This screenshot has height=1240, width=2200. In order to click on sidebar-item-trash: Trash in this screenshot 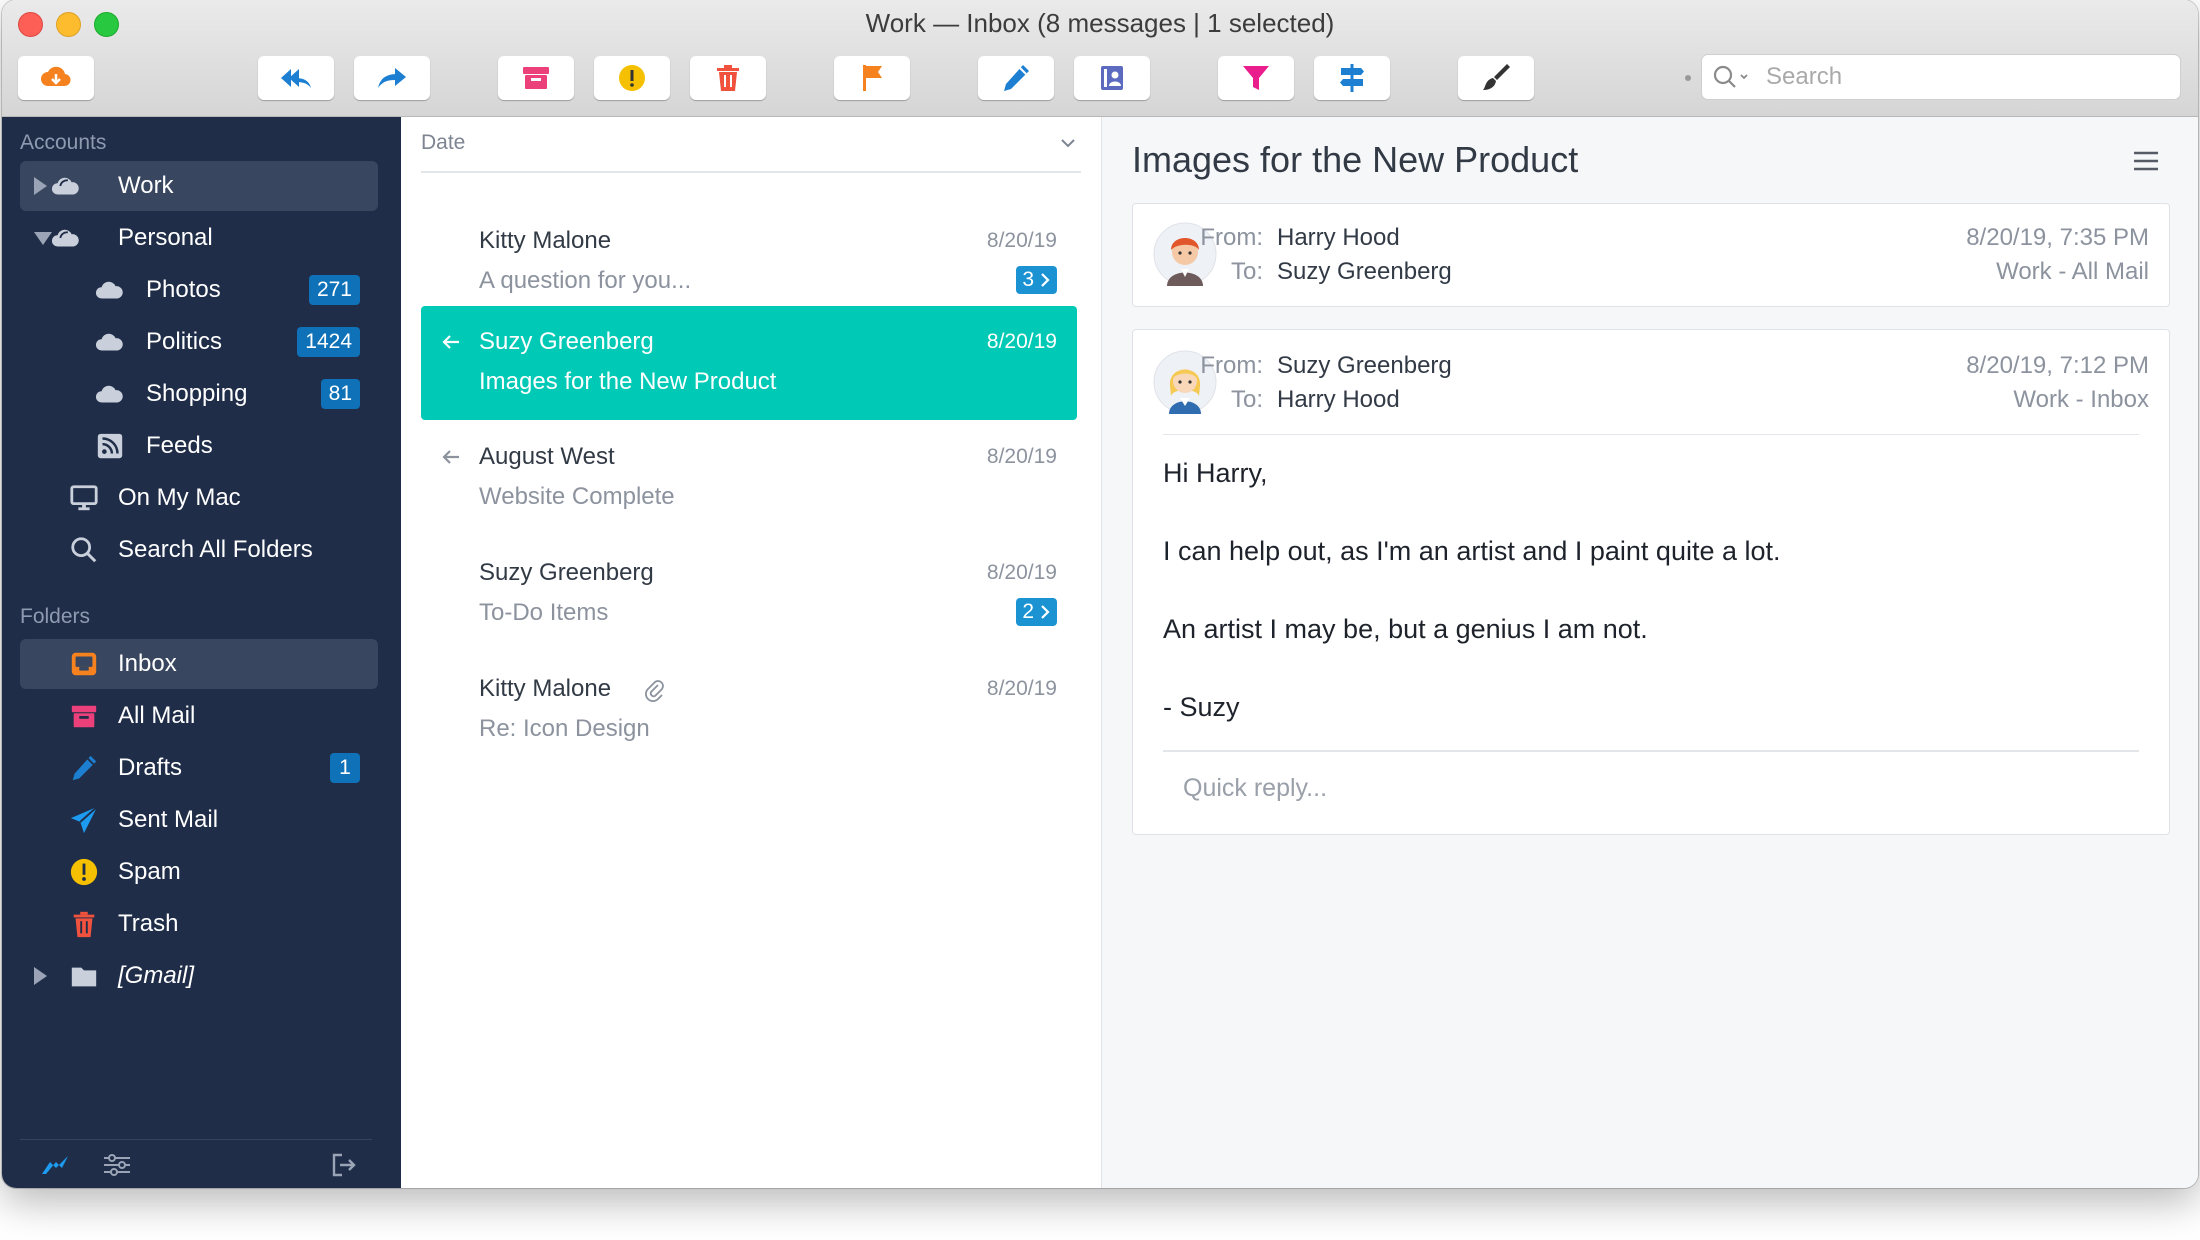, I will do `click(199, 924)`.